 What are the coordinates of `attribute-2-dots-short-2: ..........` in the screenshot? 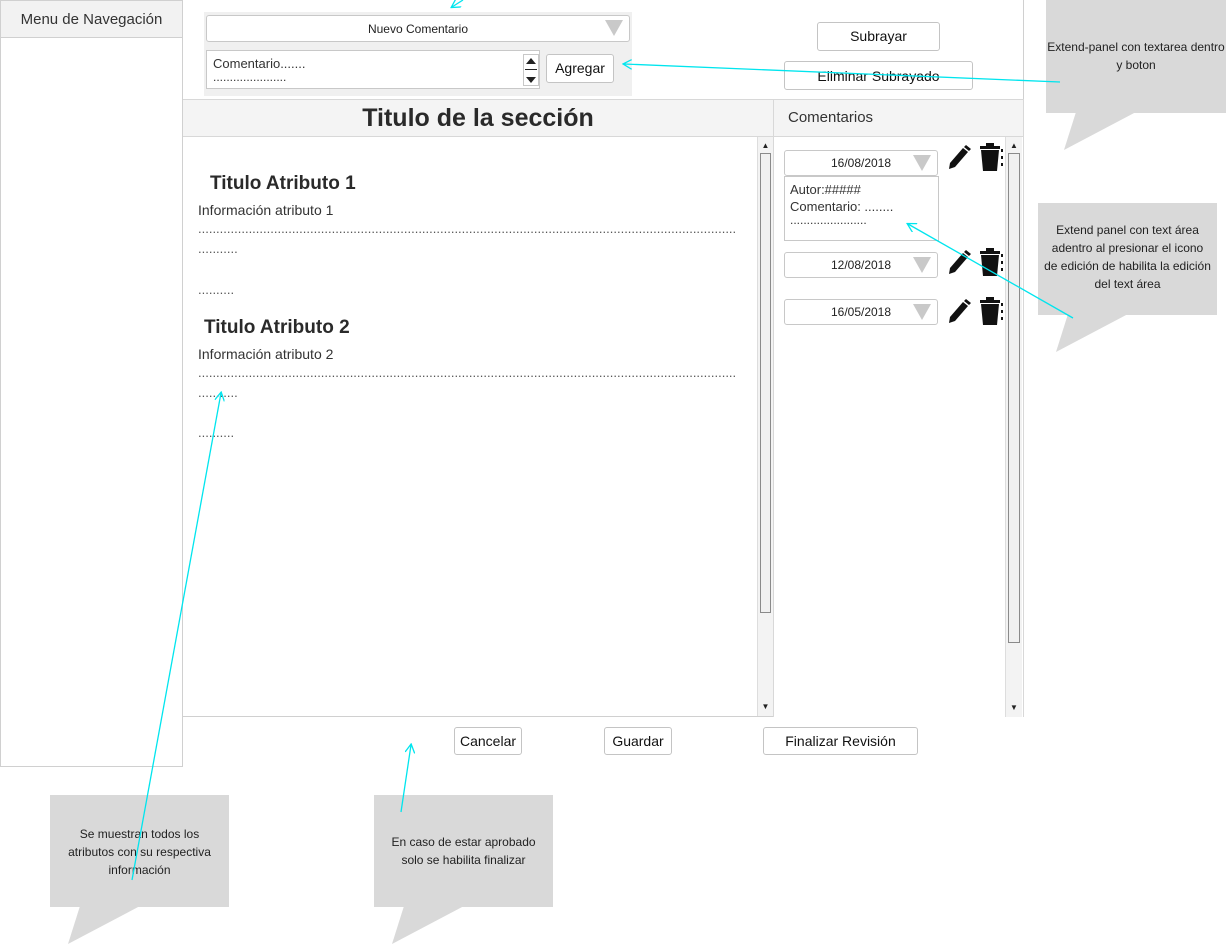 It's located at (216, 432).